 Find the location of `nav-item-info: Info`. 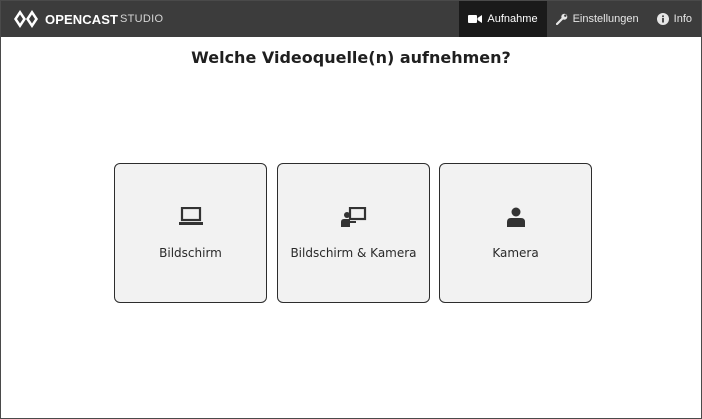

nav-item-info: Info is located at coordinates (674, 19).